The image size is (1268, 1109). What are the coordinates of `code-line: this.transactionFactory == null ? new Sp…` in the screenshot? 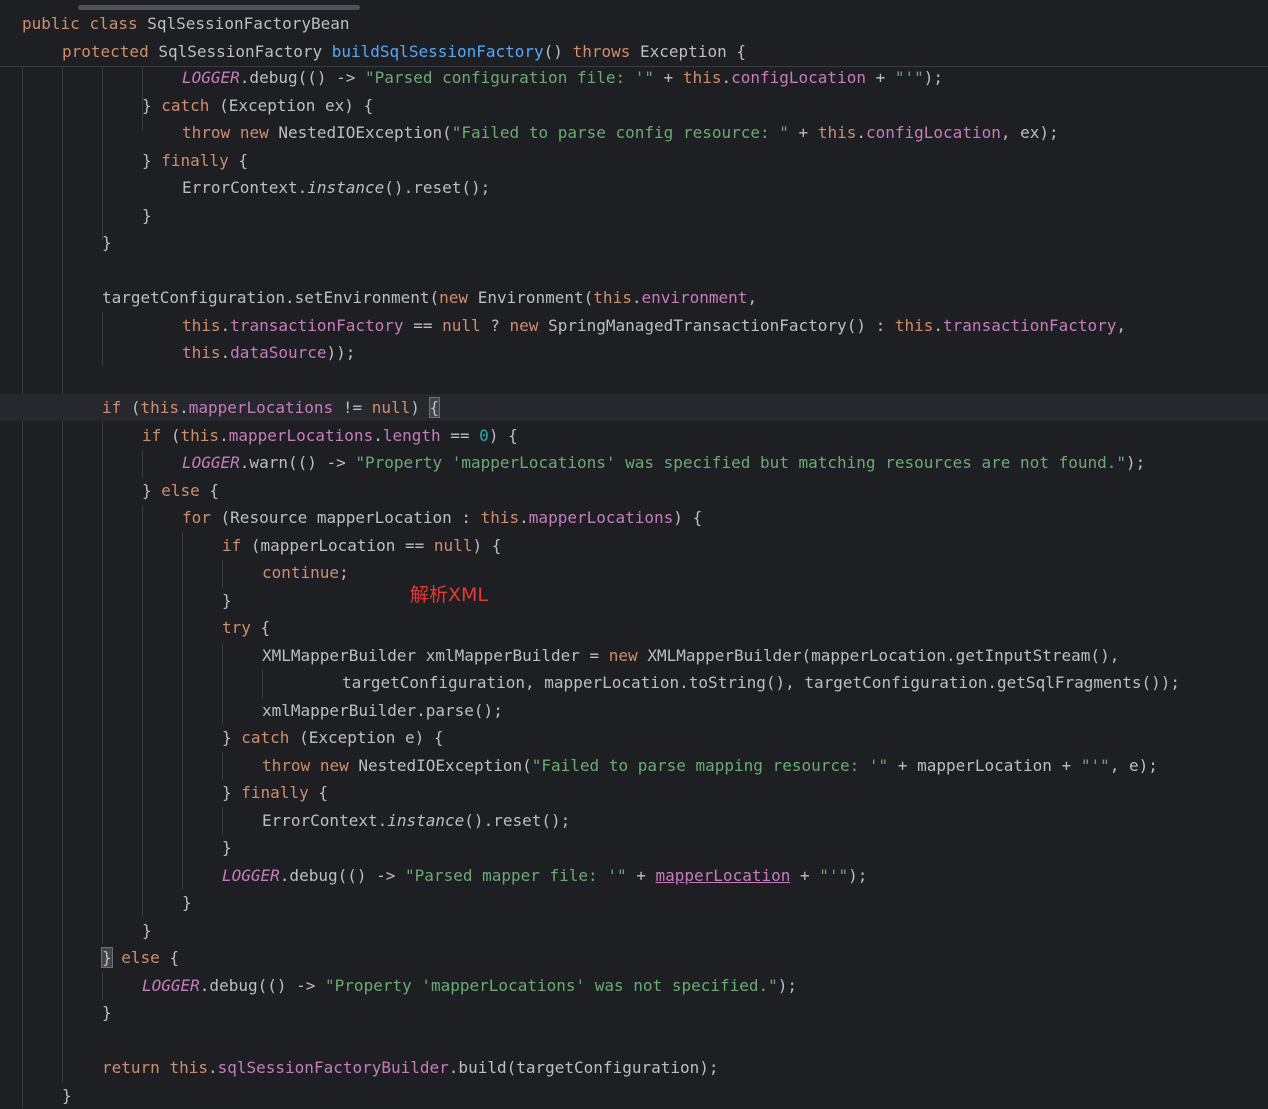 It's located at (654, 325).